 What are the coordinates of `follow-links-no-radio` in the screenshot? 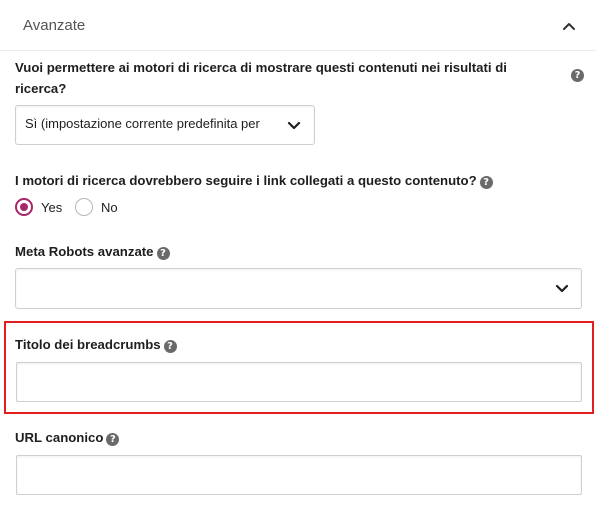 It's located at (84, 207).